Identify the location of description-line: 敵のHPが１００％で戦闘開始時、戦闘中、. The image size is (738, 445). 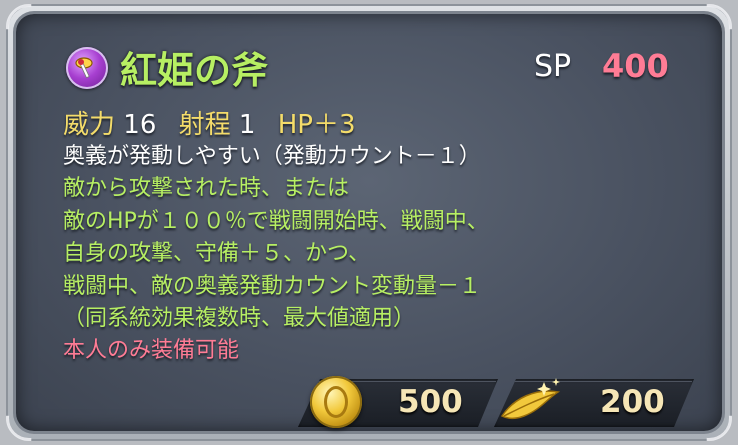
(276, 221).